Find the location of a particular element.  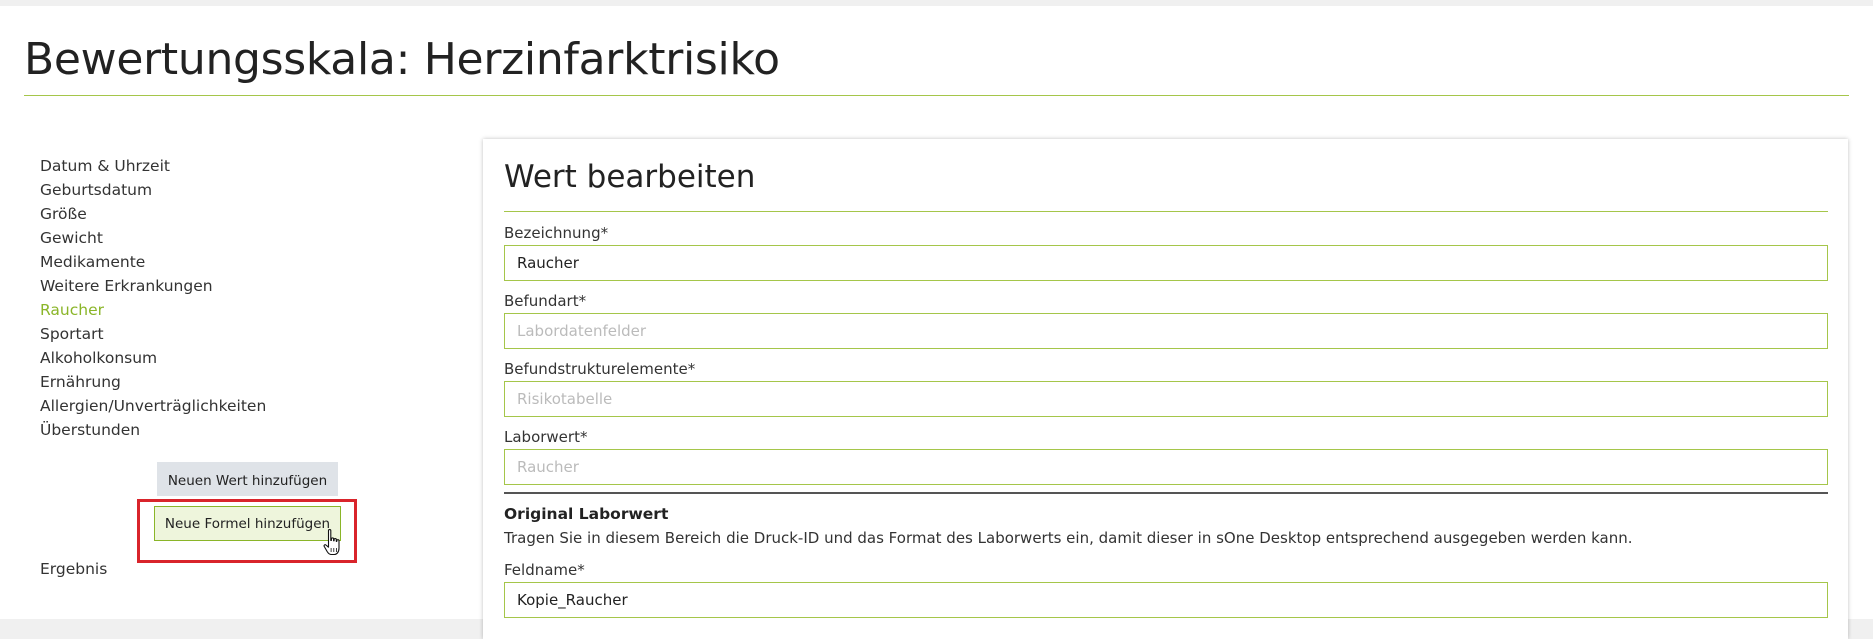

bezeichnung-input is located at coordinates (1166, 263).